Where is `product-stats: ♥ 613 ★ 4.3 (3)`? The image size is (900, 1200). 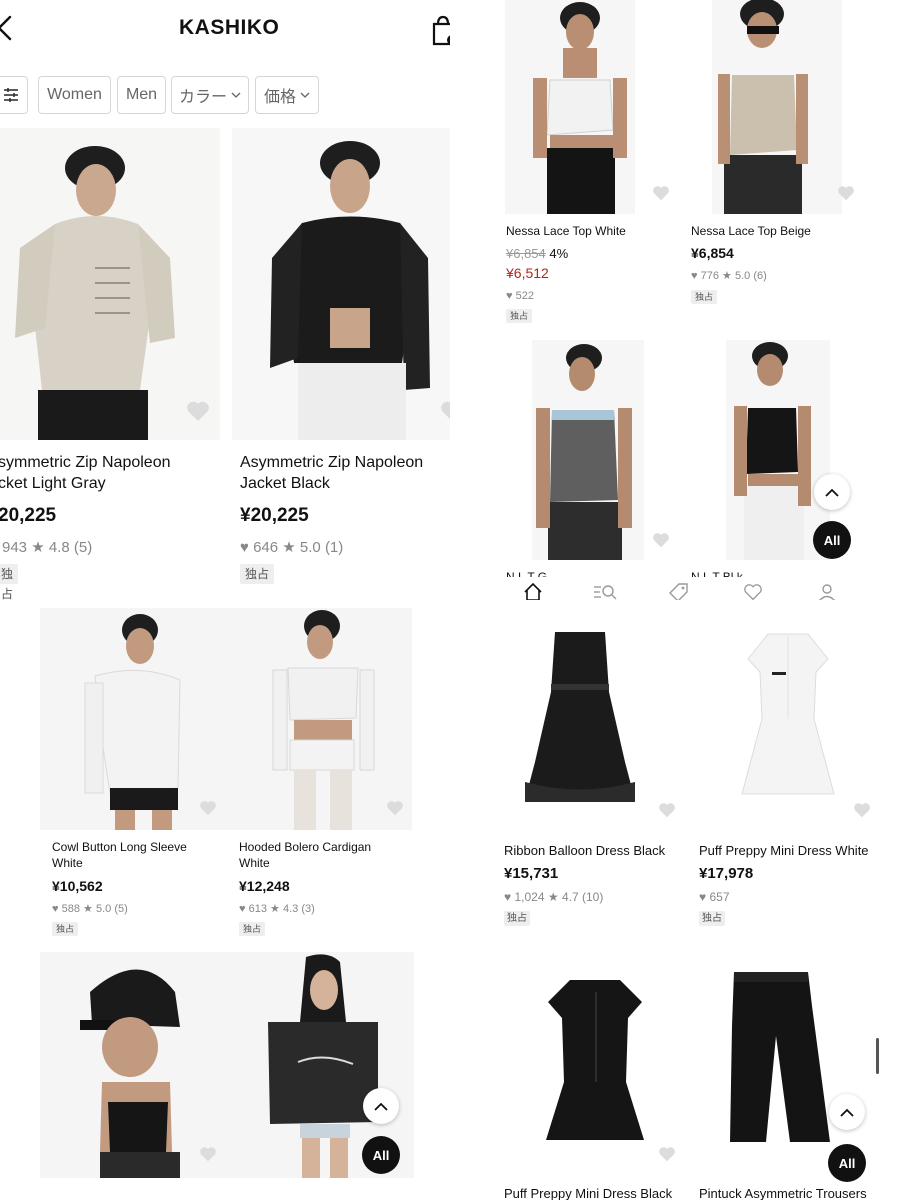 product-stats: ♥ 613 ★ 4.3 (3) is located at coordinates (277, 908).